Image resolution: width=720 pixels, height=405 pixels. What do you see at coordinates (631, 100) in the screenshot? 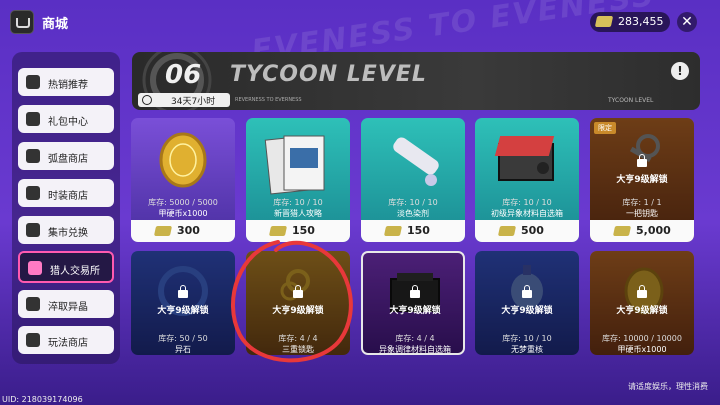
I see `banner-small-text-right: TYCOON LEVEL` at bounding box center [631, 100].